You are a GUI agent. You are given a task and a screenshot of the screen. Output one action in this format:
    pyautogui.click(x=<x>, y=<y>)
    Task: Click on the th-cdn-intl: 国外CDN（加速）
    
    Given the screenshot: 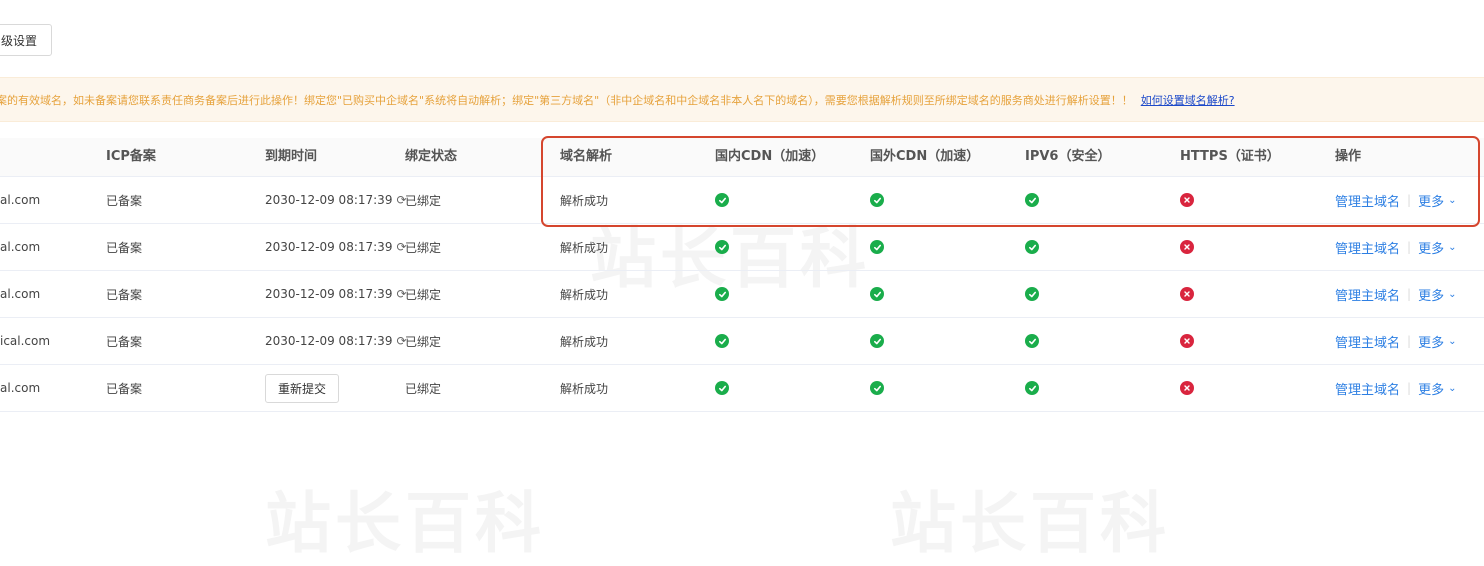 What is the action you would take?
    pyautogui.click(x=925, y=156)
    